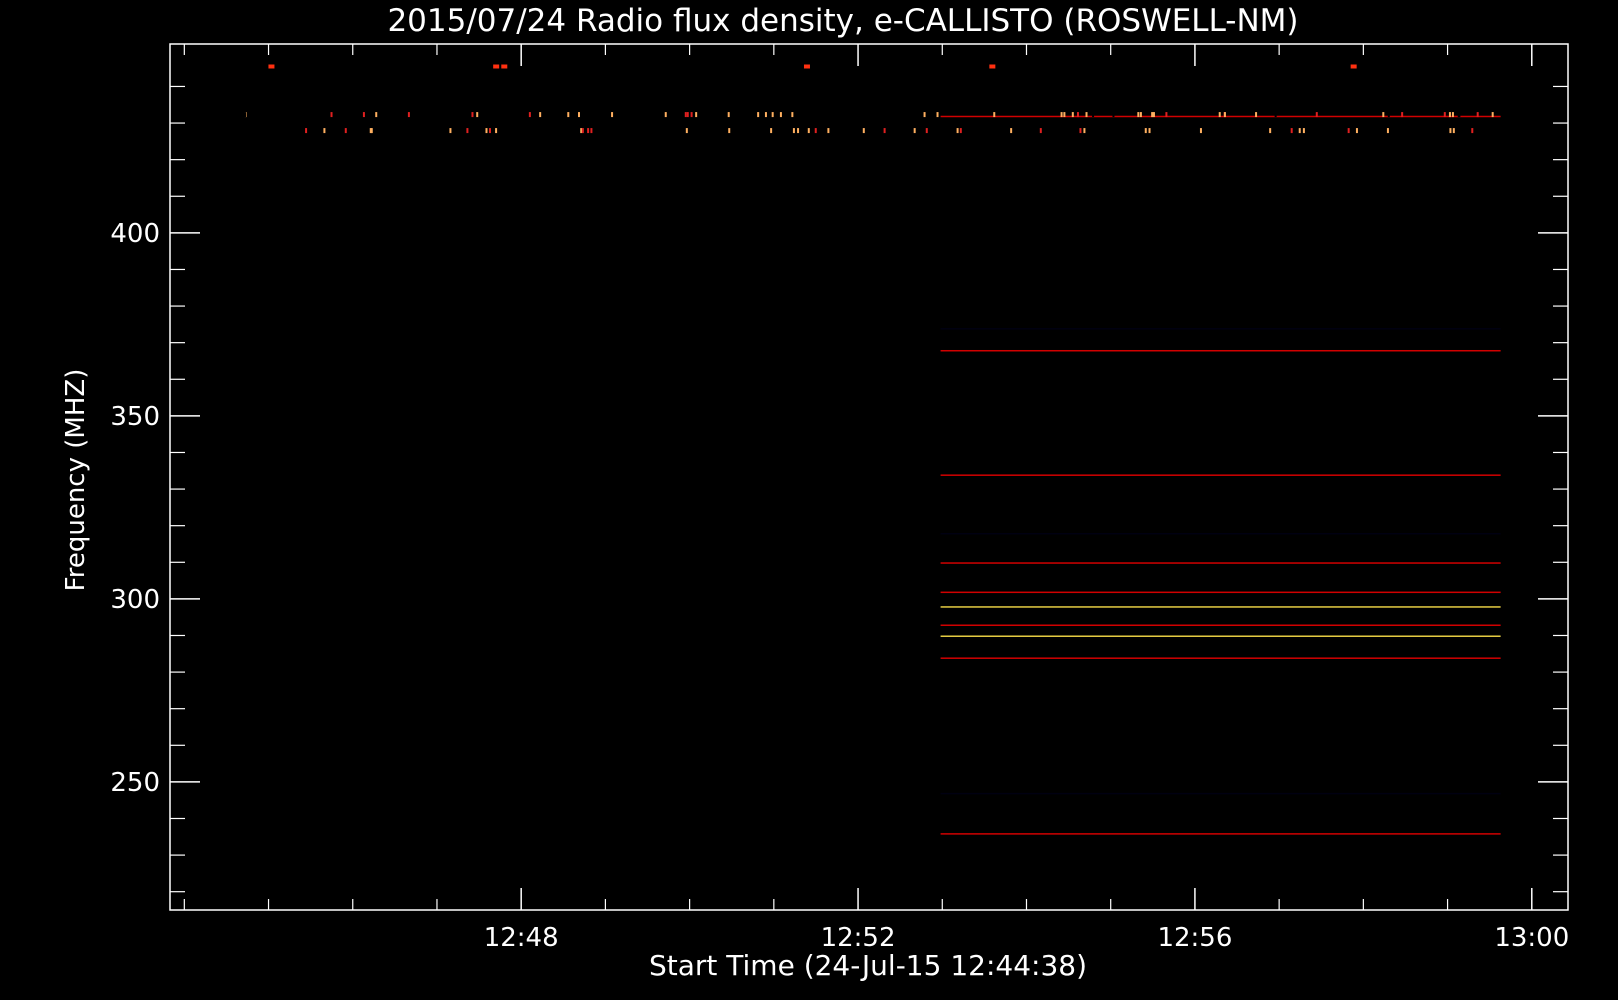 Image resolution: width=1618 pixels, height=1000 pixels. What do you see at coordinates (1220, 636) in the screenshot?
I see `rfi-band-yellow` at bounding box center [1220, 636].